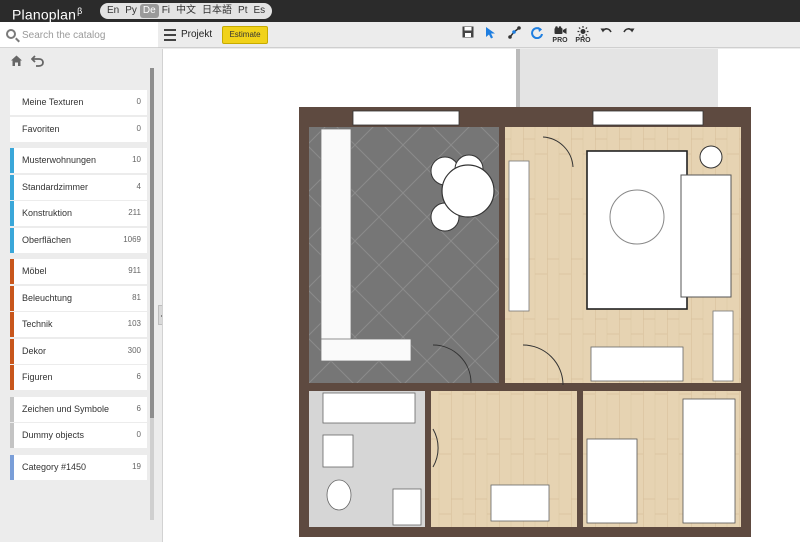 Image resolution: width=800 pixels, height=542 pixels. Describe the element at coordinates (34, 350) in the screenshot. I see `category-label: Dekor` at that location.